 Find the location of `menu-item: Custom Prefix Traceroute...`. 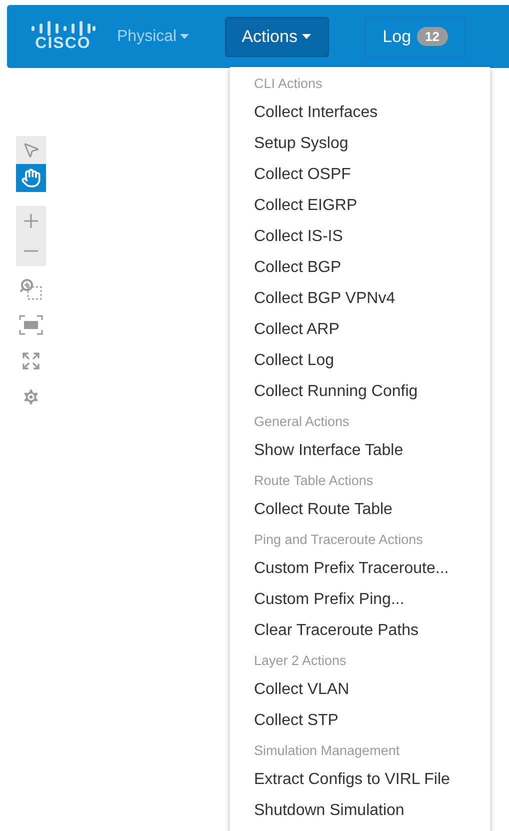

menu-item: Custom Prefix Traceroute... is located at coordinates (360, 568).